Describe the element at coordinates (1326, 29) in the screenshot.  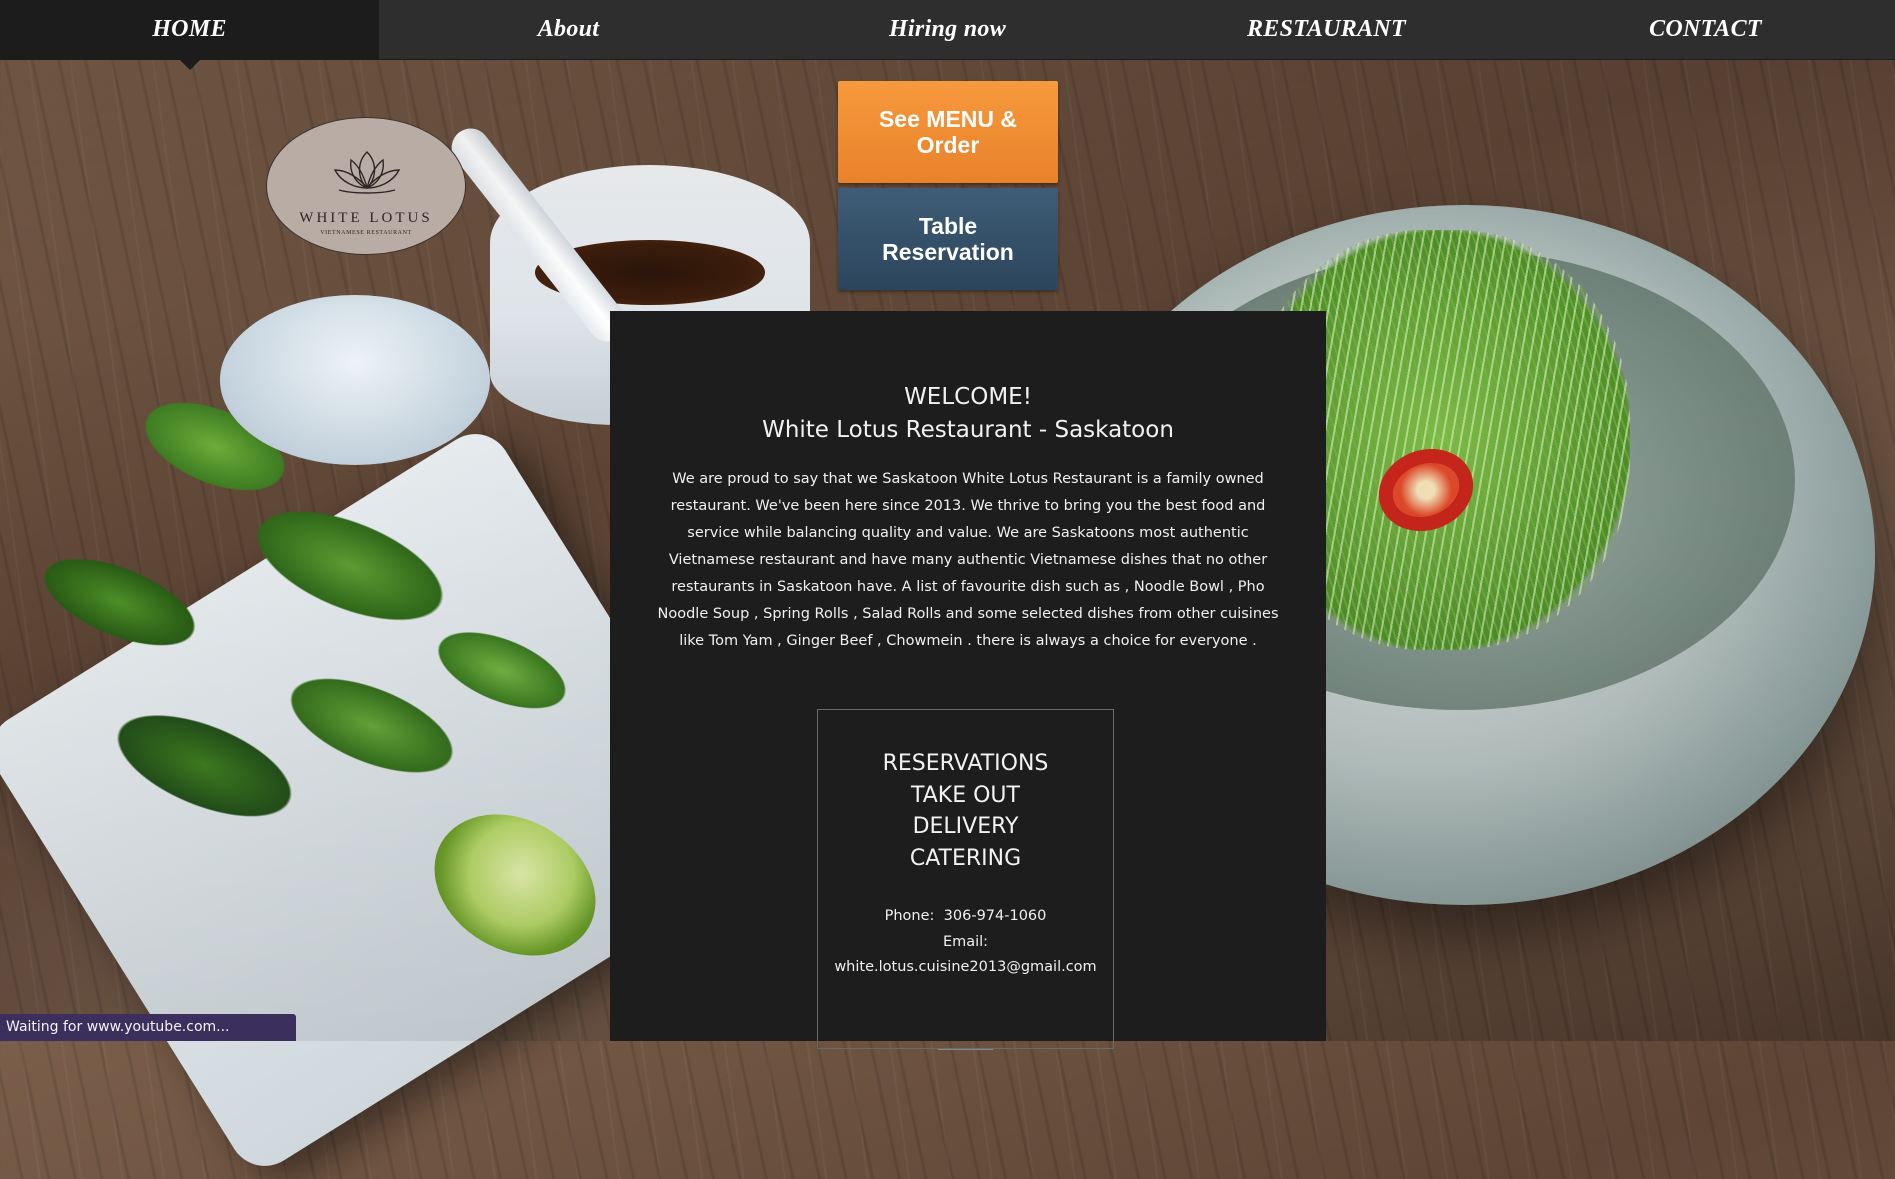
I see `nav-item-restaurant: RESTAURANT` at that location.